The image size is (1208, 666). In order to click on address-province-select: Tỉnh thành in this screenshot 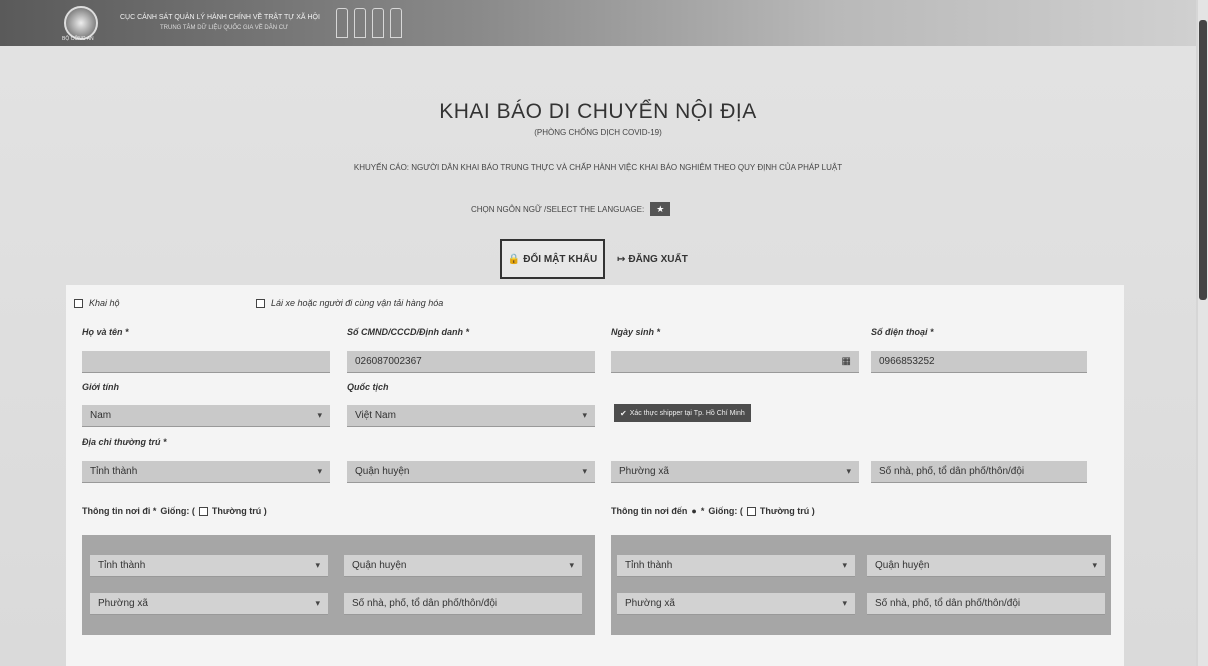, I will do `click(206, 472)`.